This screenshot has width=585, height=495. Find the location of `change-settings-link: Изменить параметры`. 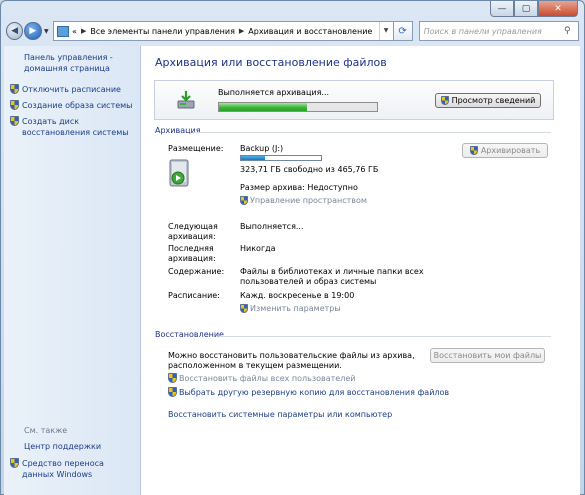

change-settings-link: Изменить параметры is located at coordinates (290, 308).